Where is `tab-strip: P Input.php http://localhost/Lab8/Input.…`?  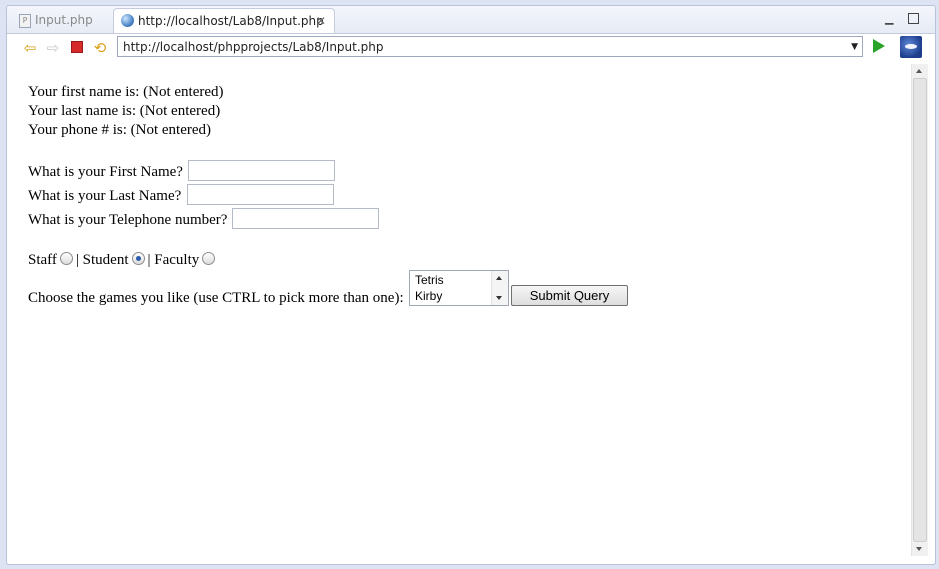
tab-strip: P Input.php http://localhost/Lab8/Input.… is located at coordinates (471, 20).